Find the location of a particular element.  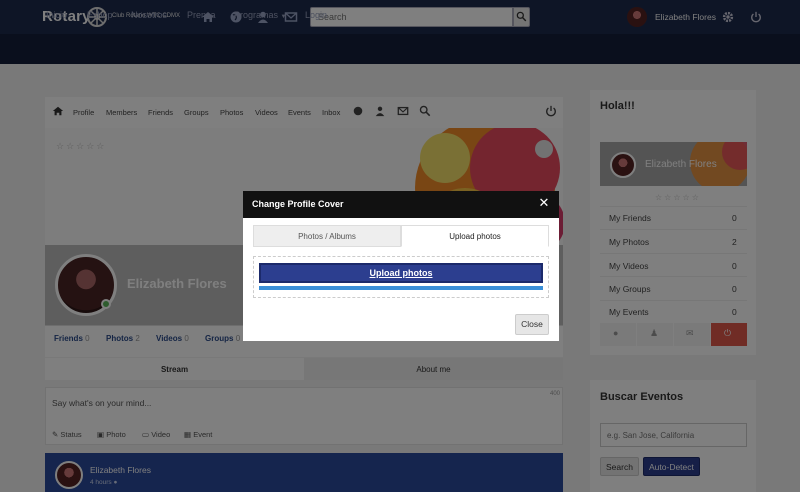

upload-progress-bar is located at coordinates (401, 288).